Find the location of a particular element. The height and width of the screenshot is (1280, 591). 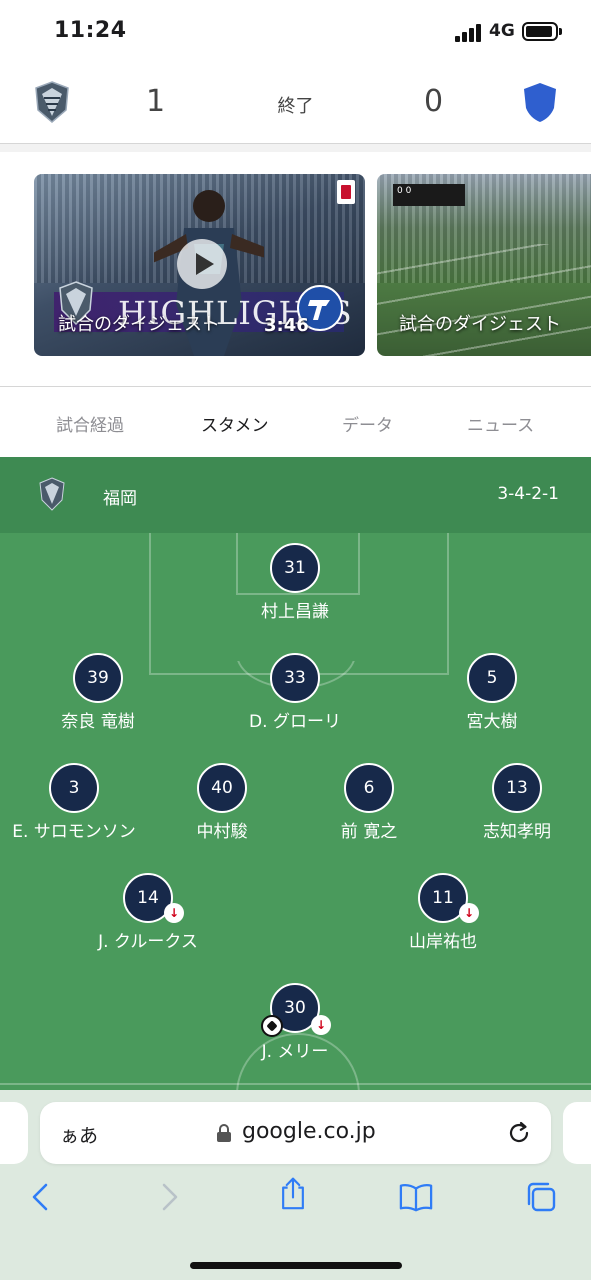

play-icon is located at coordinates (202, 264).